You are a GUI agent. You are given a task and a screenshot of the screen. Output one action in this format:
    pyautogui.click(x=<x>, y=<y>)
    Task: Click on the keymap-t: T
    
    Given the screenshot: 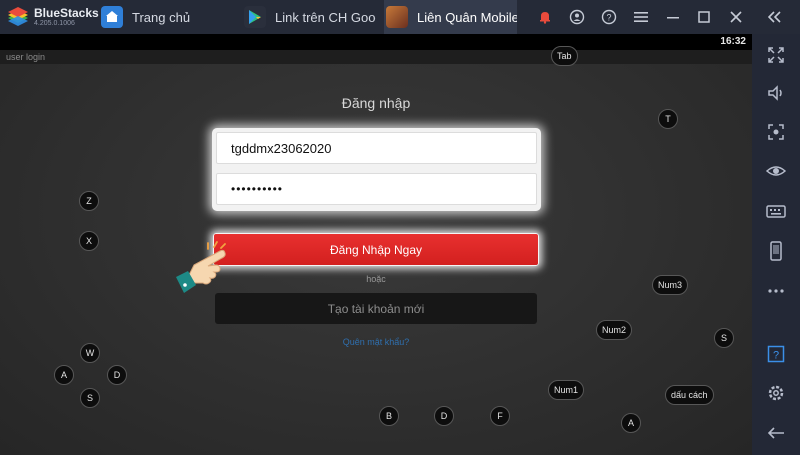 What is the action you would take?
    pyautogui.click(x=668, y=119)
    